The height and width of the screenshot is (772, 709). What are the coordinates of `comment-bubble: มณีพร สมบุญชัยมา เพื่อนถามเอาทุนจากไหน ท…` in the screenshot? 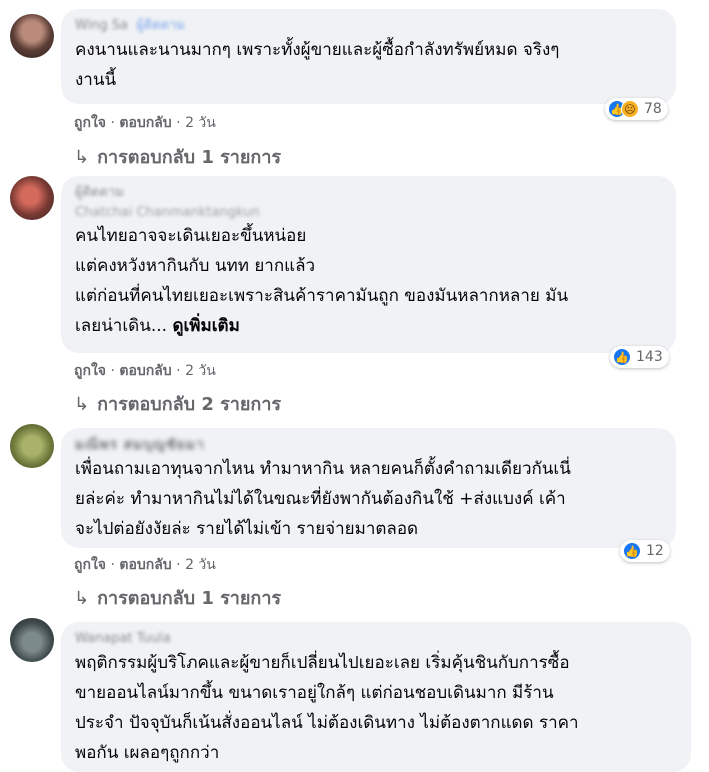 It's located at (368, 488).